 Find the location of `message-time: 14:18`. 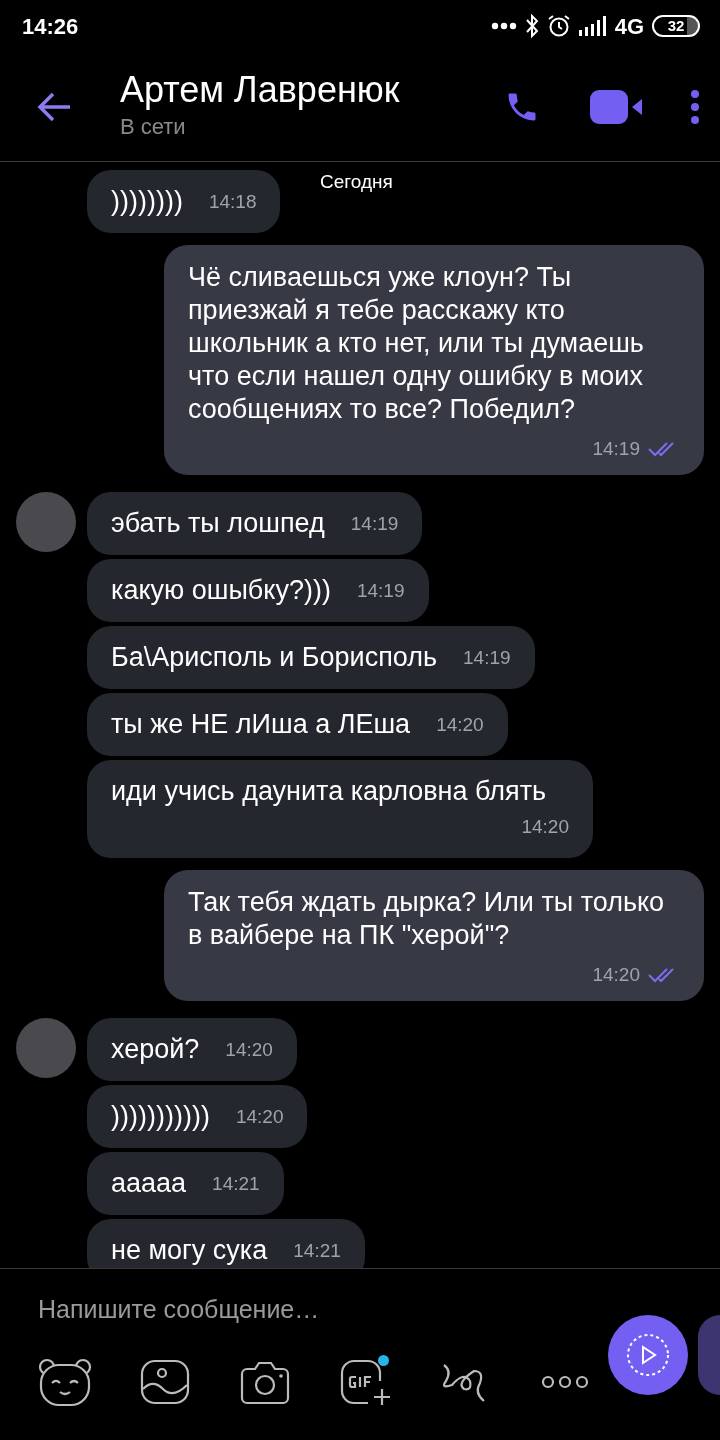

message-time: 14:18 is located at coordinates (232, 202).